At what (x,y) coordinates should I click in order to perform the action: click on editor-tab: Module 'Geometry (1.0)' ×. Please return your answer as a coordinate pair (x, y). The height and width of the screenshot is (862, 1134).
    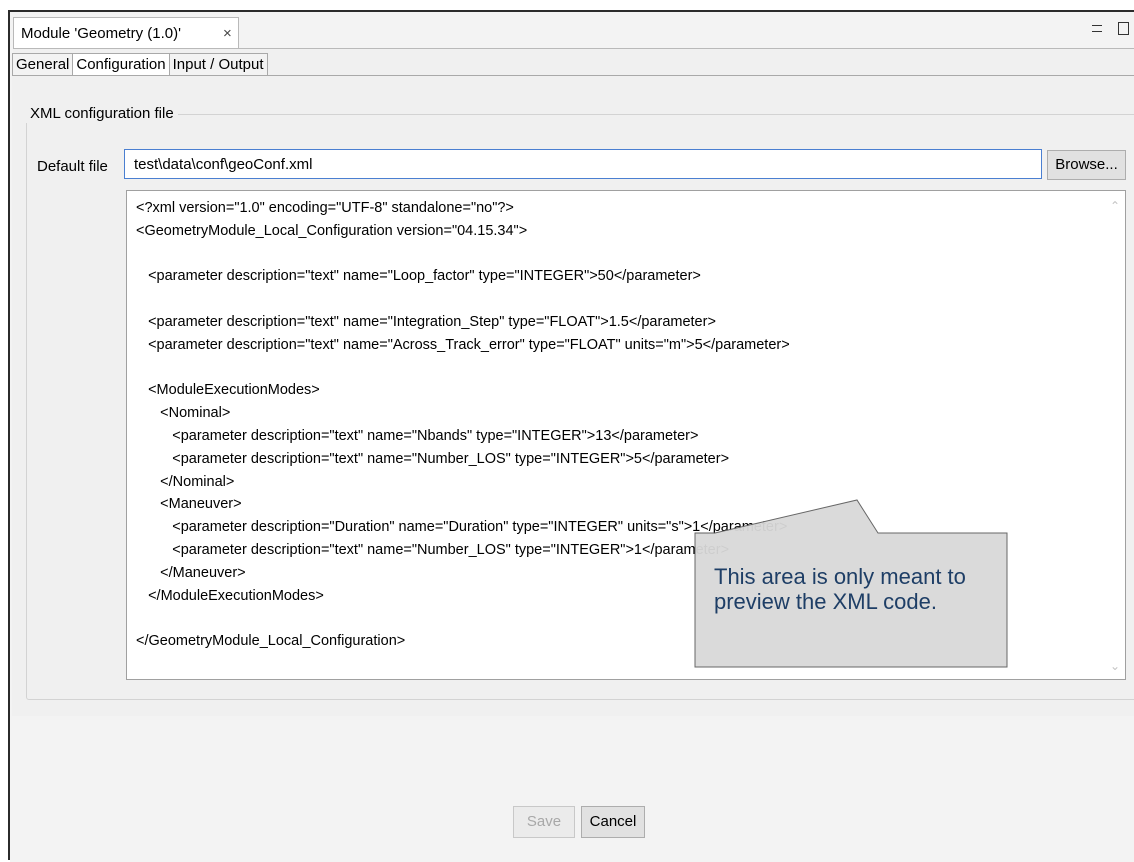
    Looking at the image, I should click on (126, 33).